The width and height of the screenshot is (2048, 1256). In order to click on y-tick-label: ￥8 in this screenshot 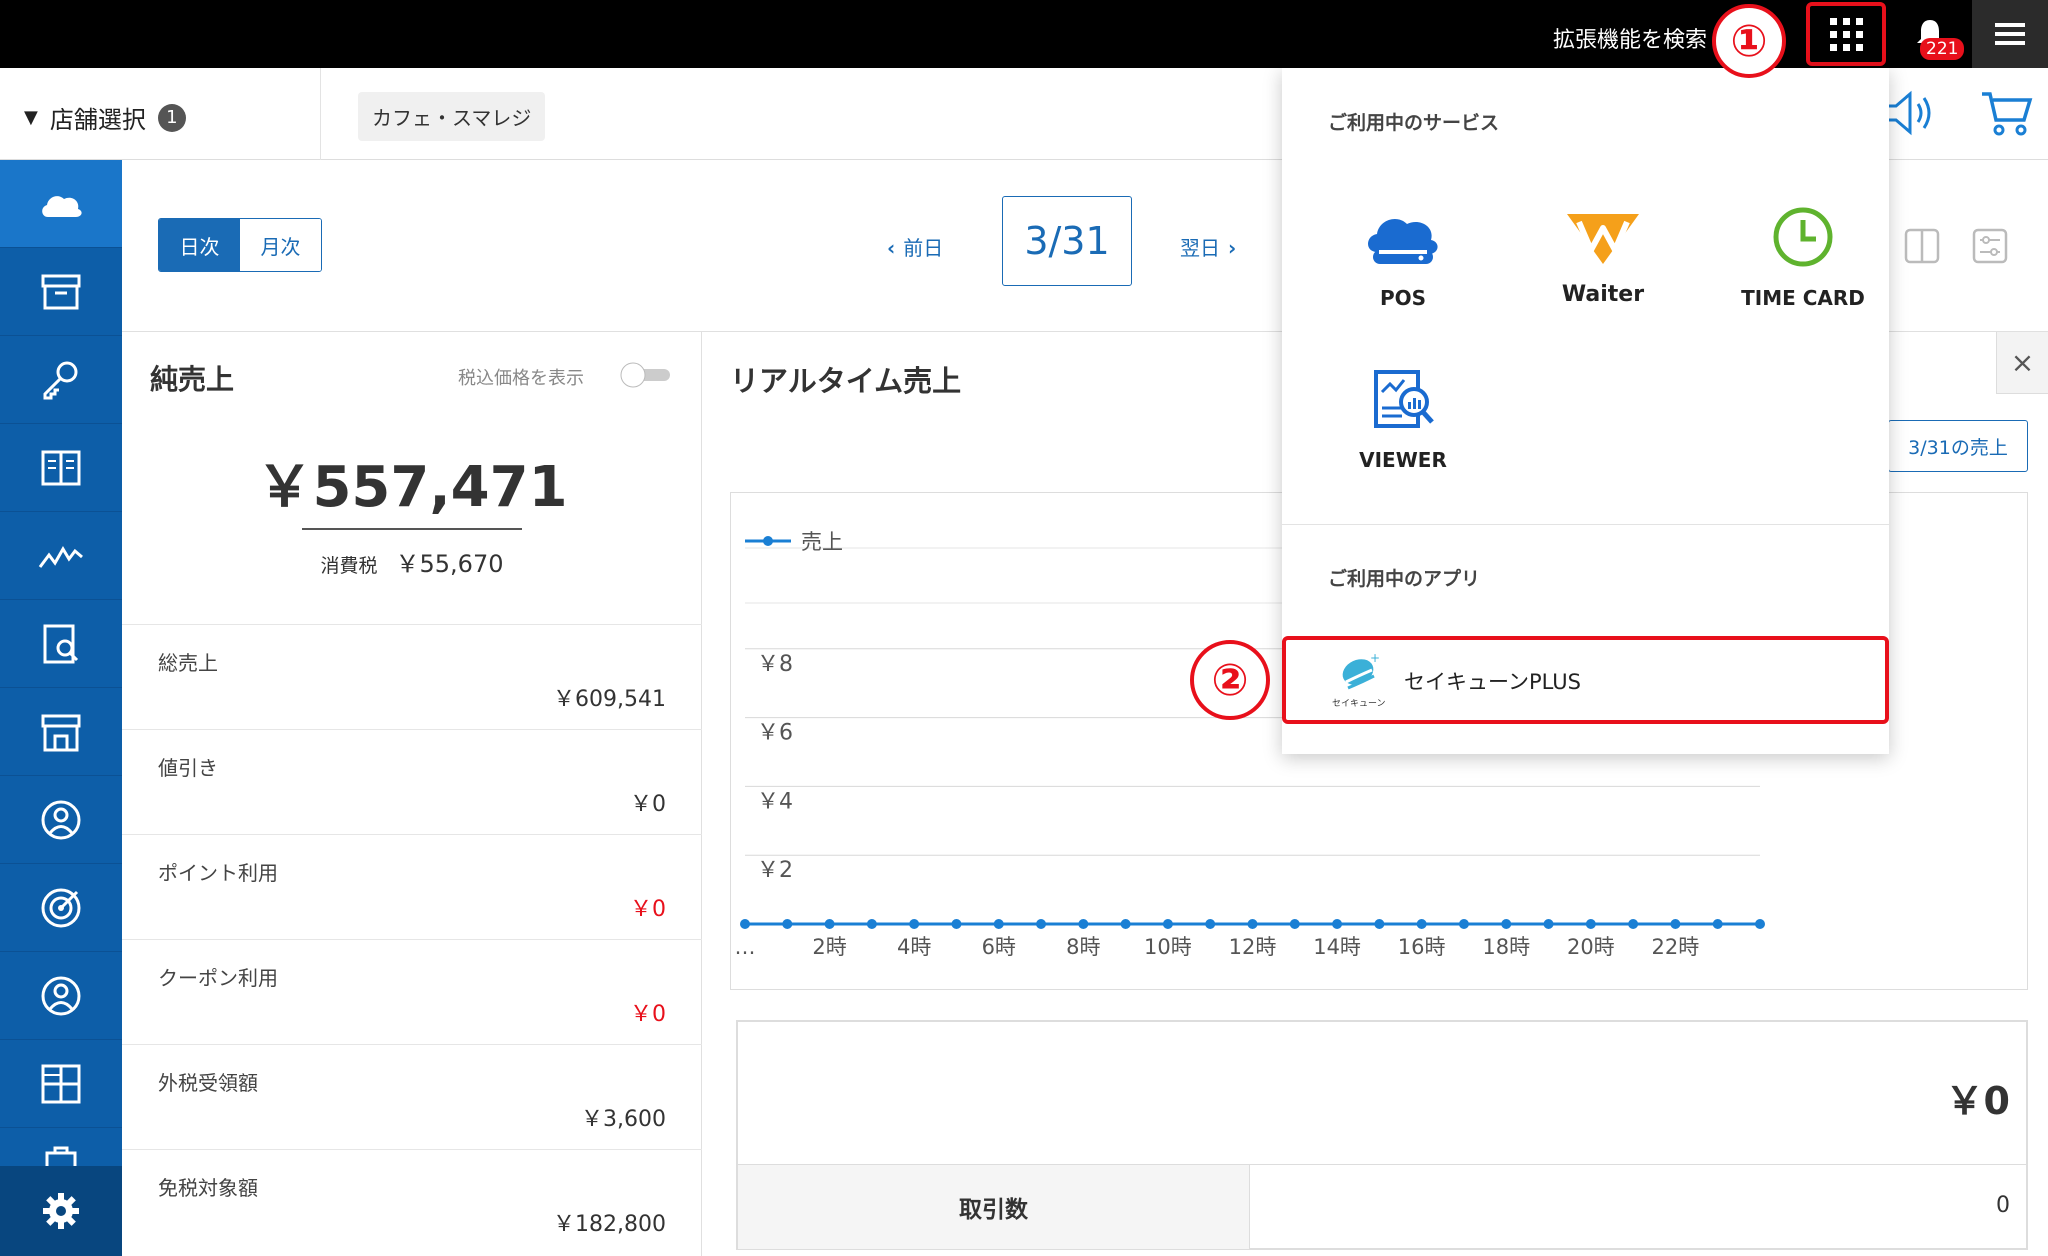, I will do `click(775, 664)`.